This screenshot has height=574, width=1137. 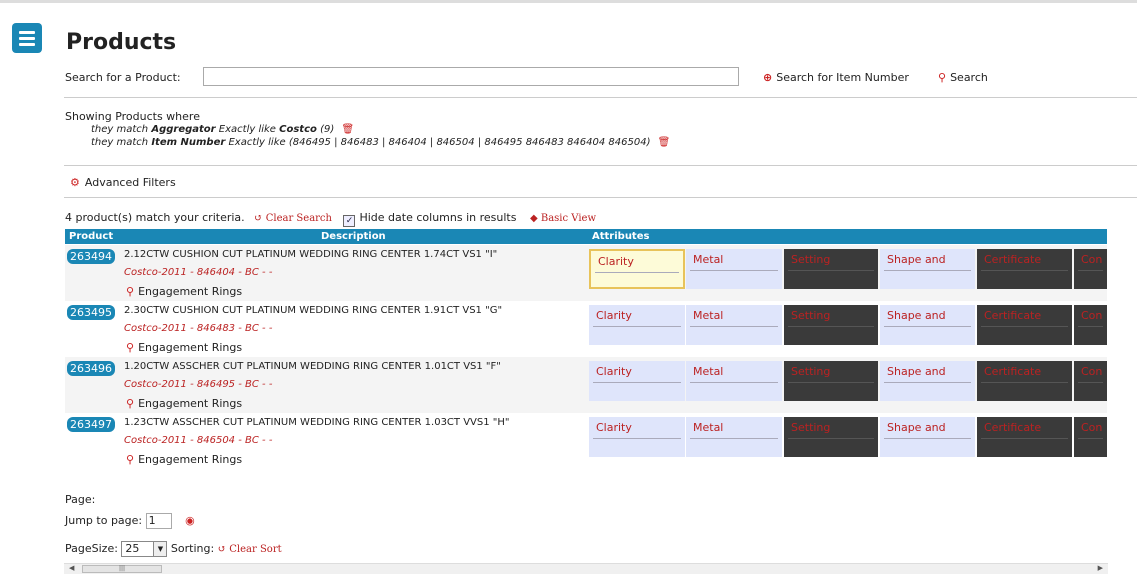 I want to click on advanced-filters-toggle: ⚙ Advanced Filters, so click(x=123, y=182).